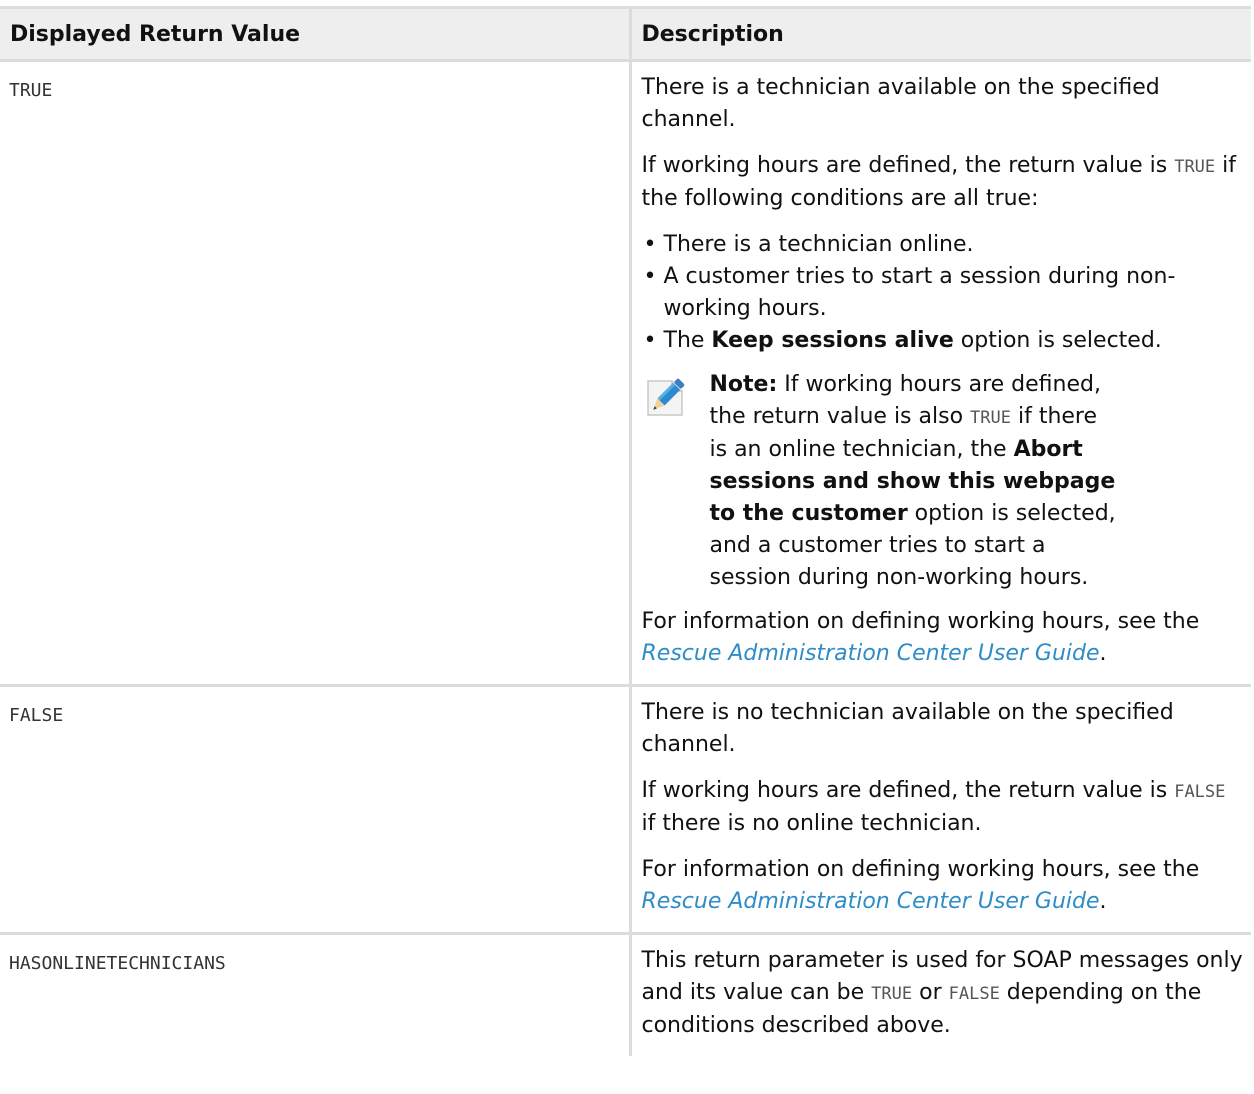  I want to click on text: option is selected., so click(1057, 340).